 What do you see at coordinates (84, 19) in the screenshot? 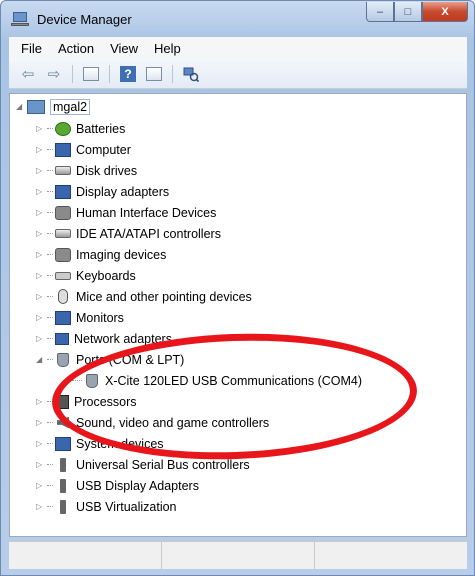
I see `window-title: Device Manager` at bounding box center [84, 19].